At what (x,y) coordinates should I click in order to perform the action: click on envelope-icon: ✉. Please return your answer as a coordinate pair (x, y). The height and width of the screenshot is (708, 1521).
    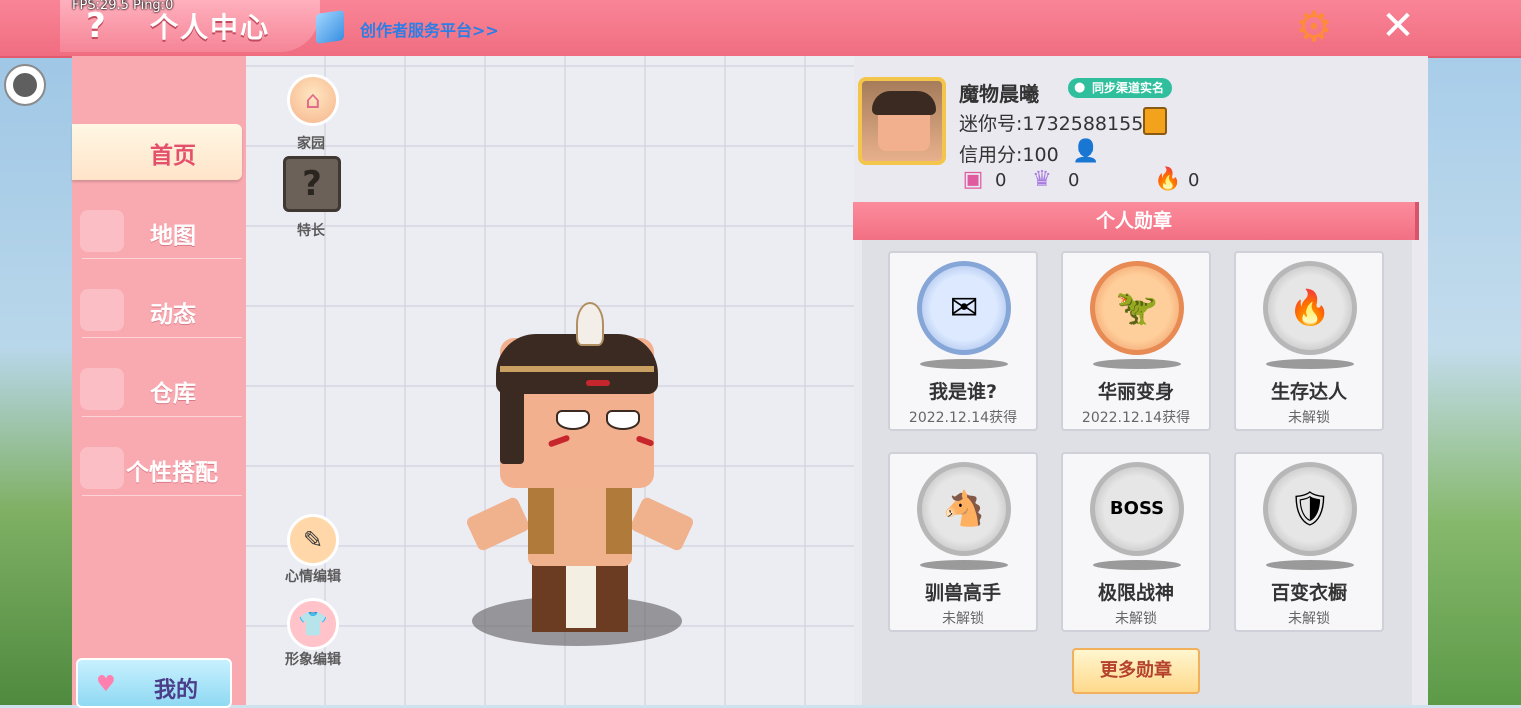
    Looking at the image, I should click on (964, 308).